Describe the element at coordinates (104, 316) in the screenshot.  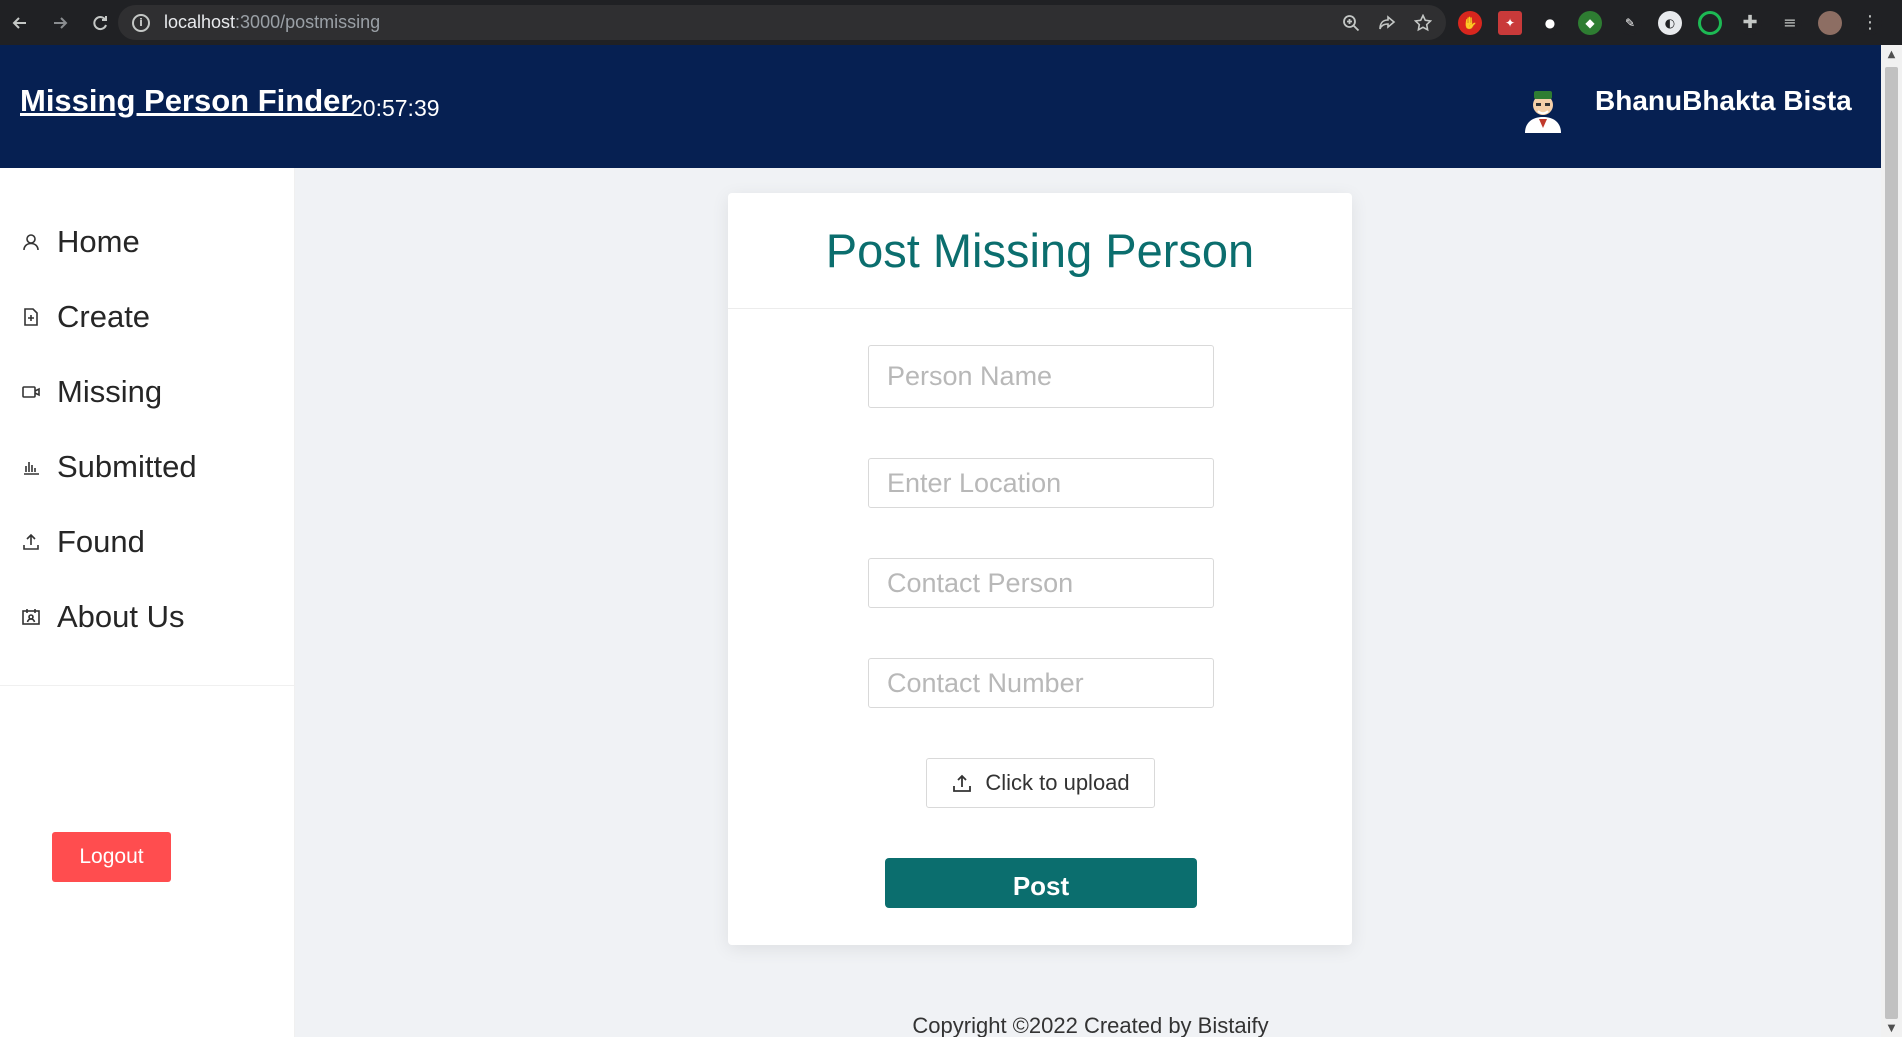
I see `sidebar-item-label: Create` at that location.